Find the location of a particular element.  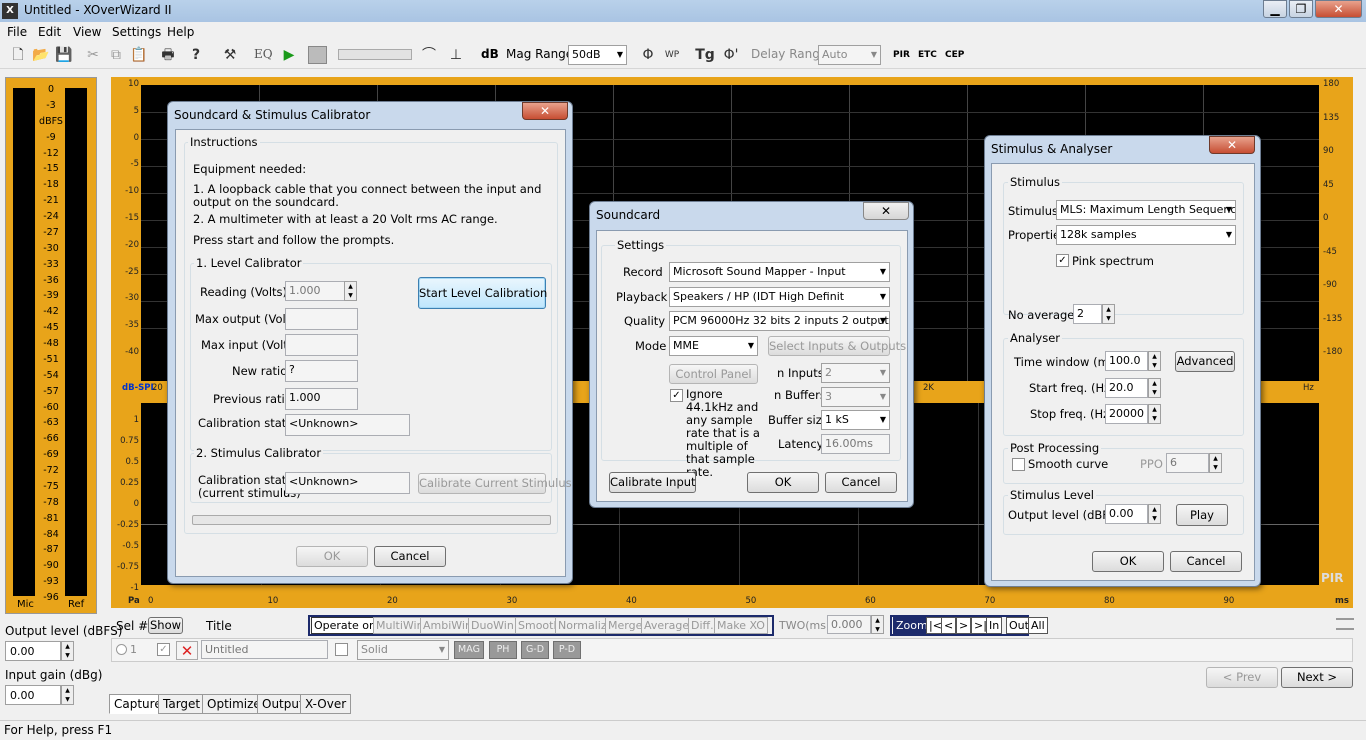

cep-button: CEP is located at coordinates (954, 55).